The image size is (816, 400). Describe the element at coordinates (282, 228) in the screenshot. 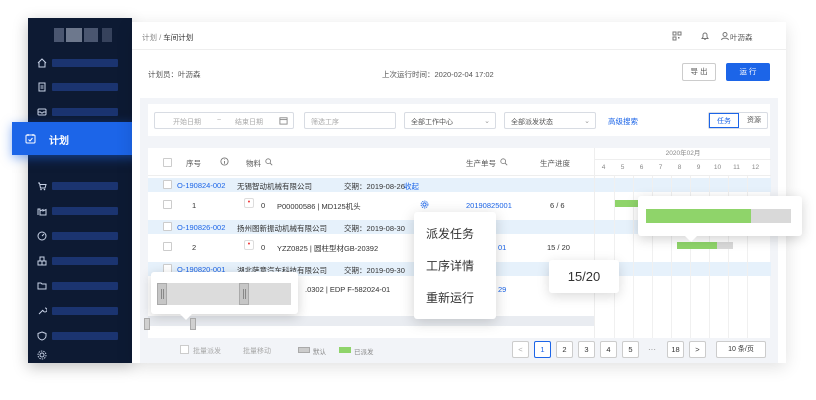

I see `customer-name: 扬州图新振动机械有限公司` at that location.